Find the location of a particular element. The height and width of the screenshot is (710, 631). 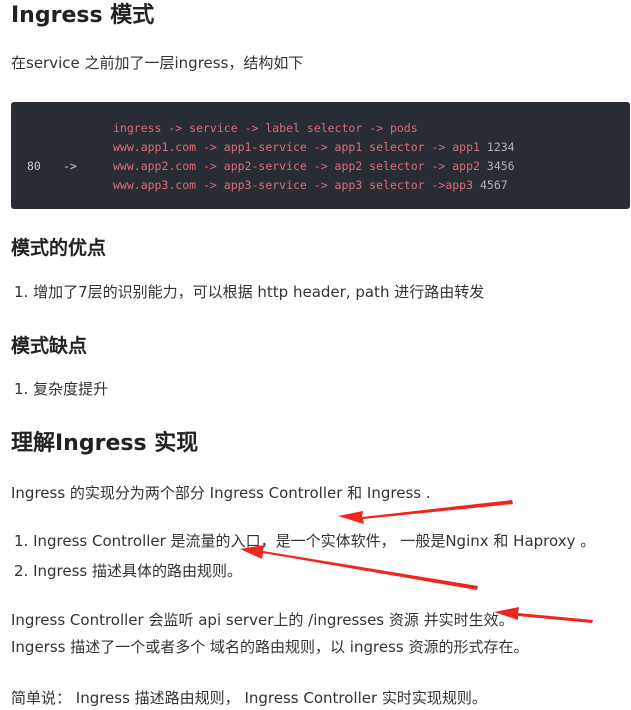

annotation-arrows is located at coordinates (416, 561).